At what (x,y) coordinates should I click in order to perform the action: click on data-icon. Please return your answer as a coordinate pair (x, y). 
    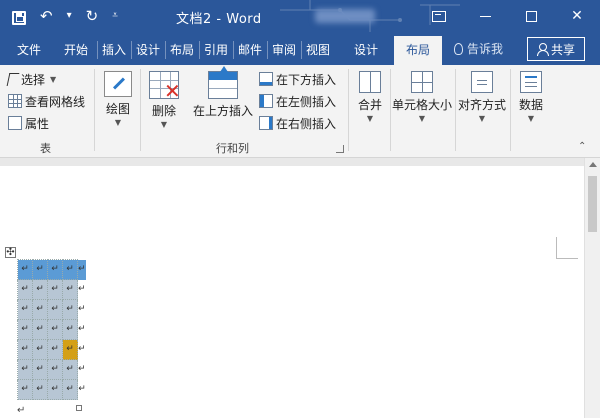
    Looking at the image, I should click on (531, 82).